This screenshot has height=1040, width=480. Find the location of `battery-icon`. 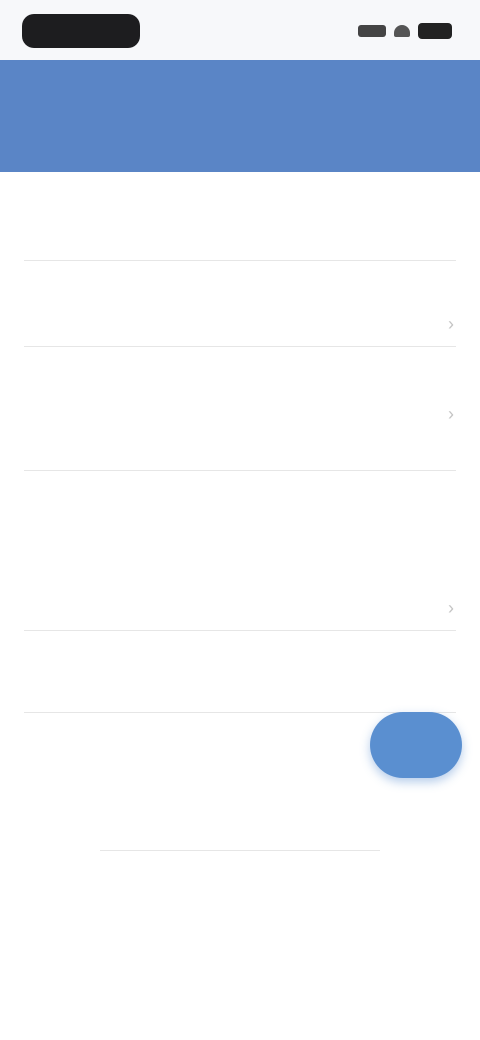

battery-icon is located at coordinates (435, 31).